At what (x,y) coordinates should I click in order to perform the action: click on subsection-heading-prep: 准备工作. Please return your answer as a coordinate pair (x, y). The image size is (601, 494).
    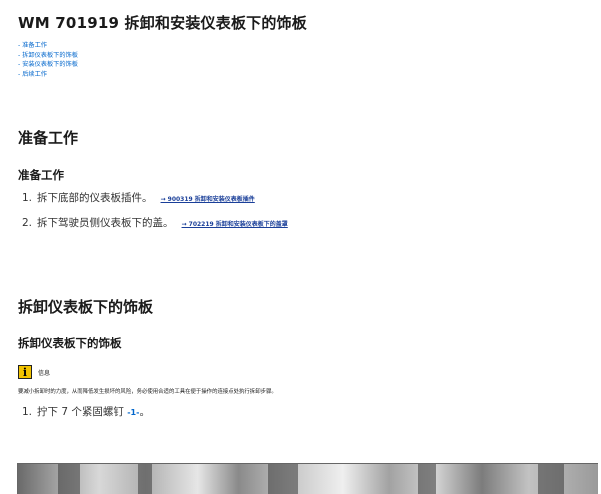
    Looking at the image, I should click on (41, 175).